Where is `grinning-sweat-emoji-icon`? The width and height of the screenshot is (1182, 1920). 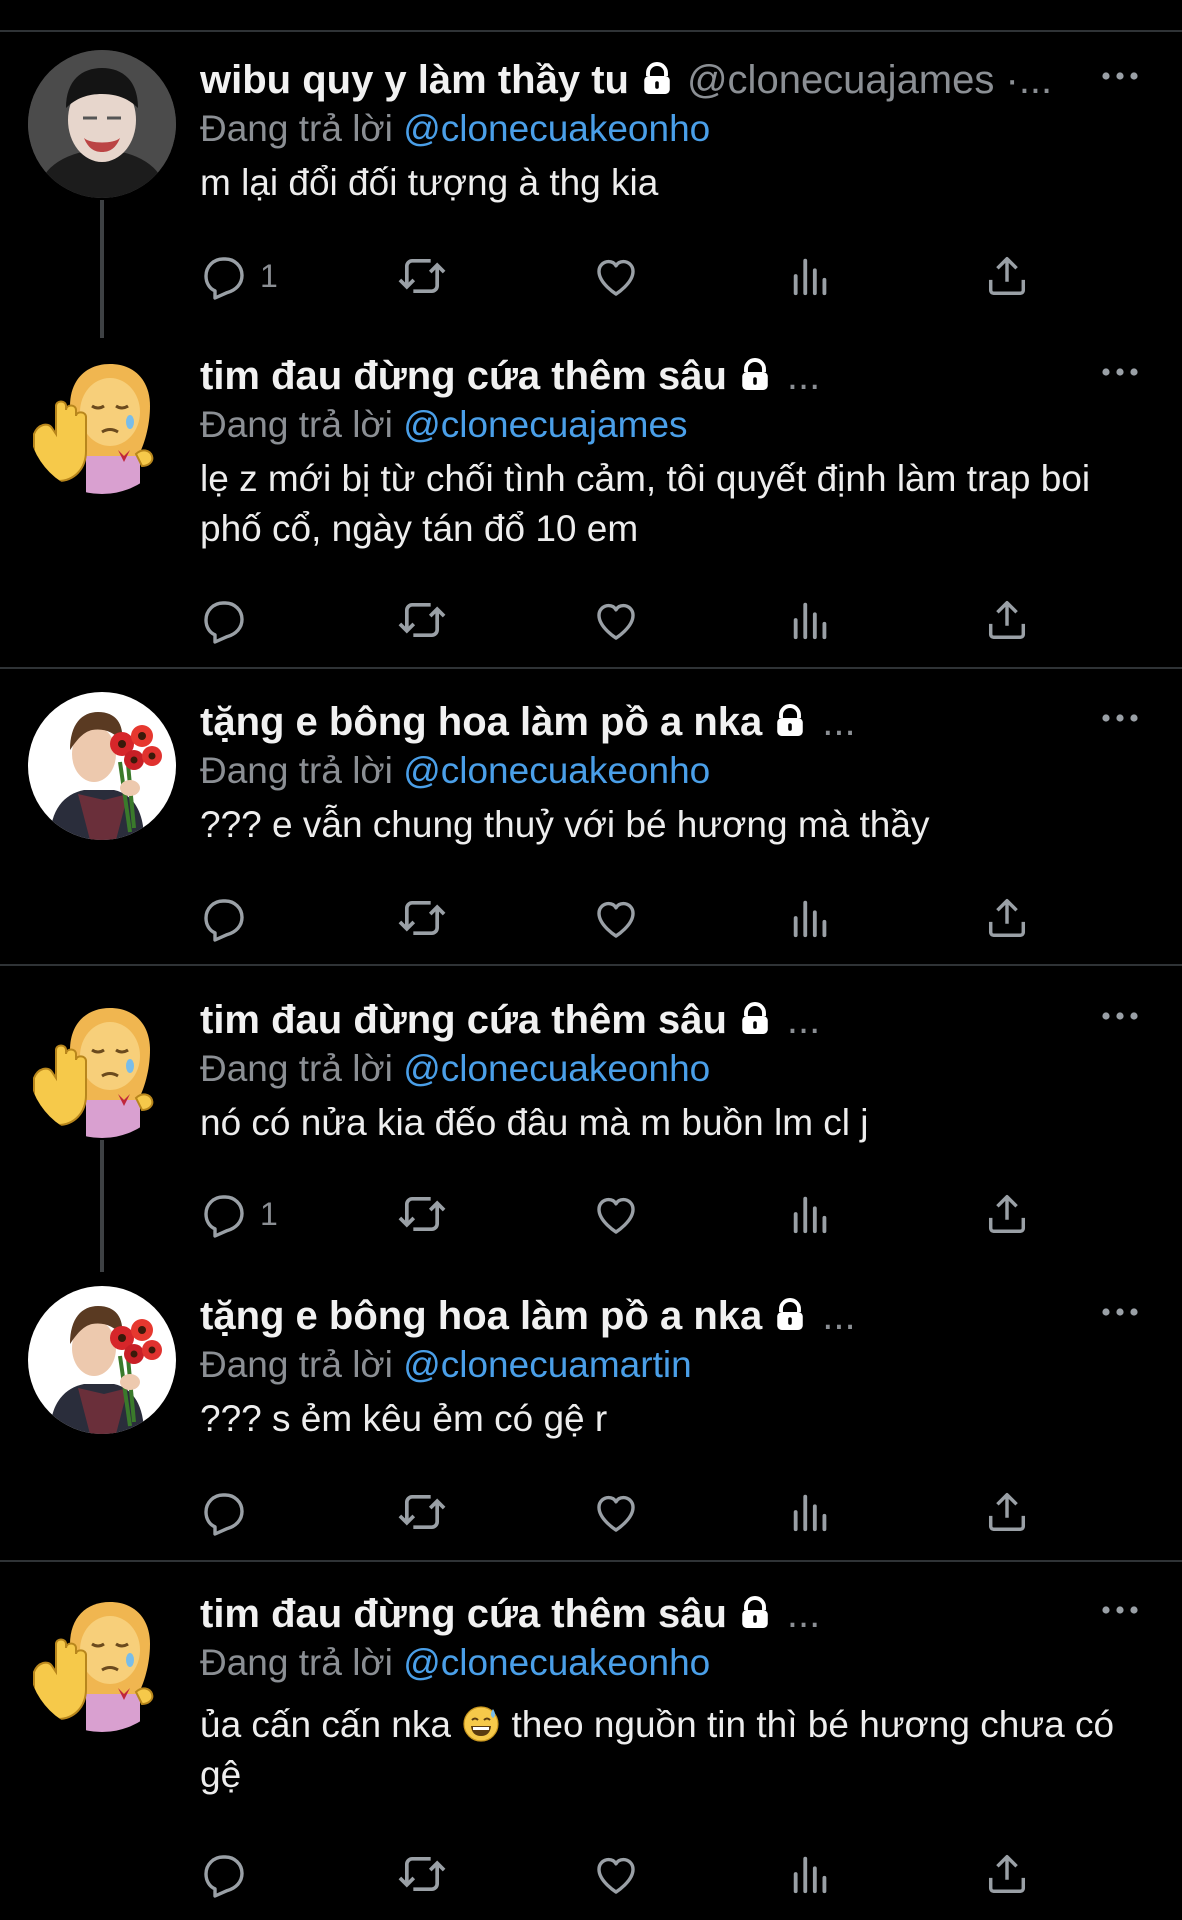
grinning-sweat-emoji-icon is located at coordinates (481, 1723).